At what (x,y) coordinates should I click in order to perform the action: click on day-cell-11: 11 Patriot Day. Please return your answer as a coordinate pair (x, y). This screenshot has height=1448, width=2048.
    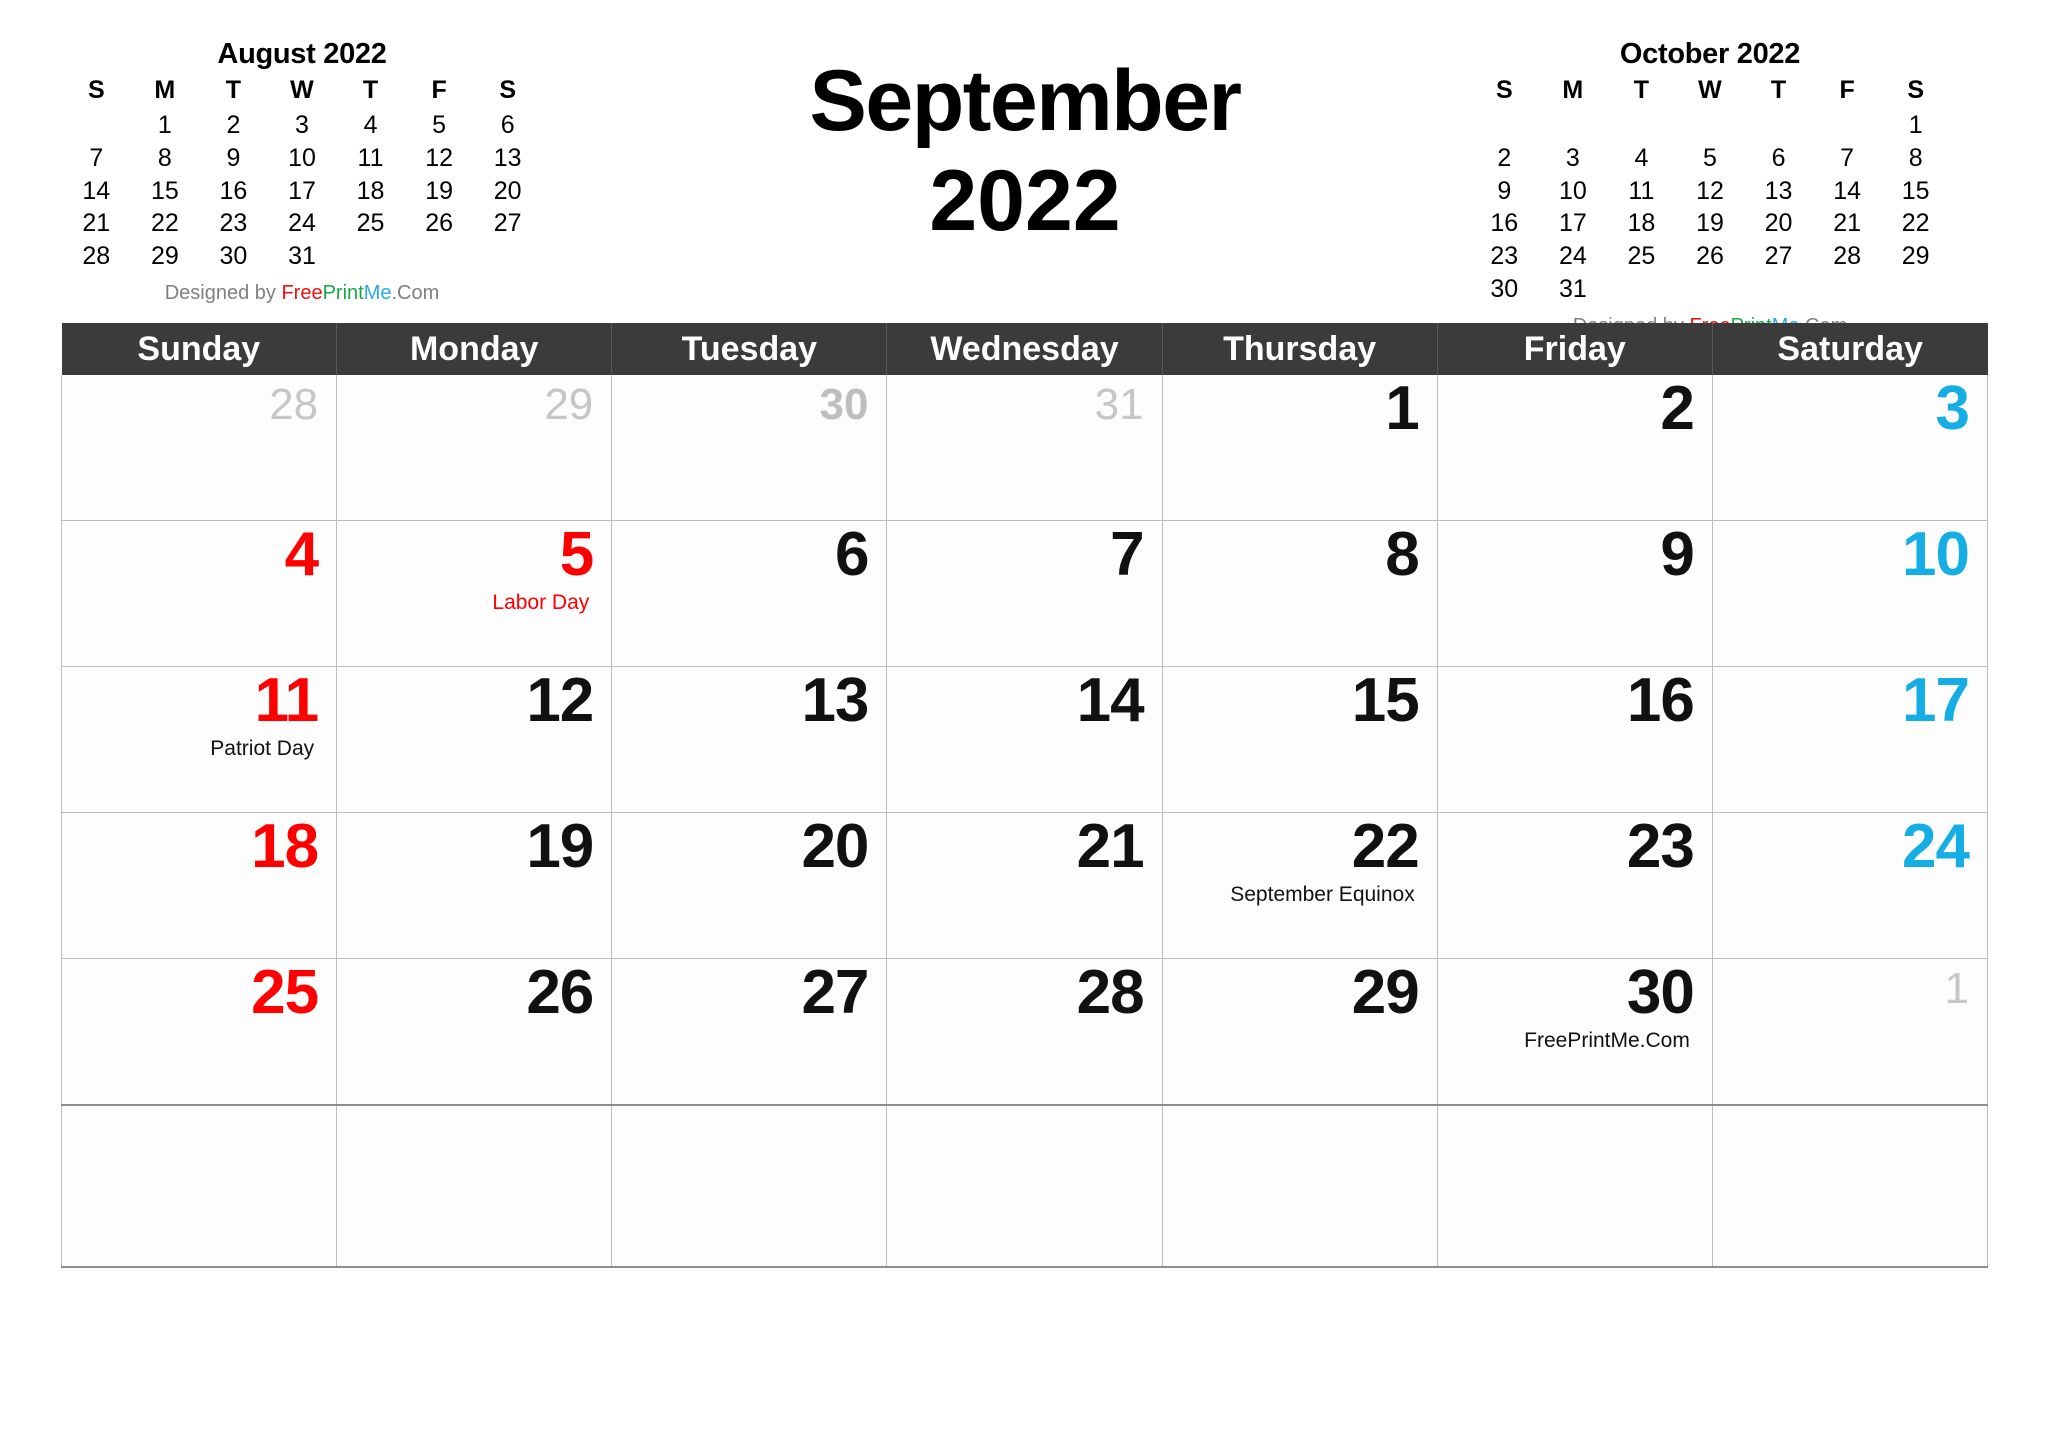
    Looking at the image, I should click on (199, 739).